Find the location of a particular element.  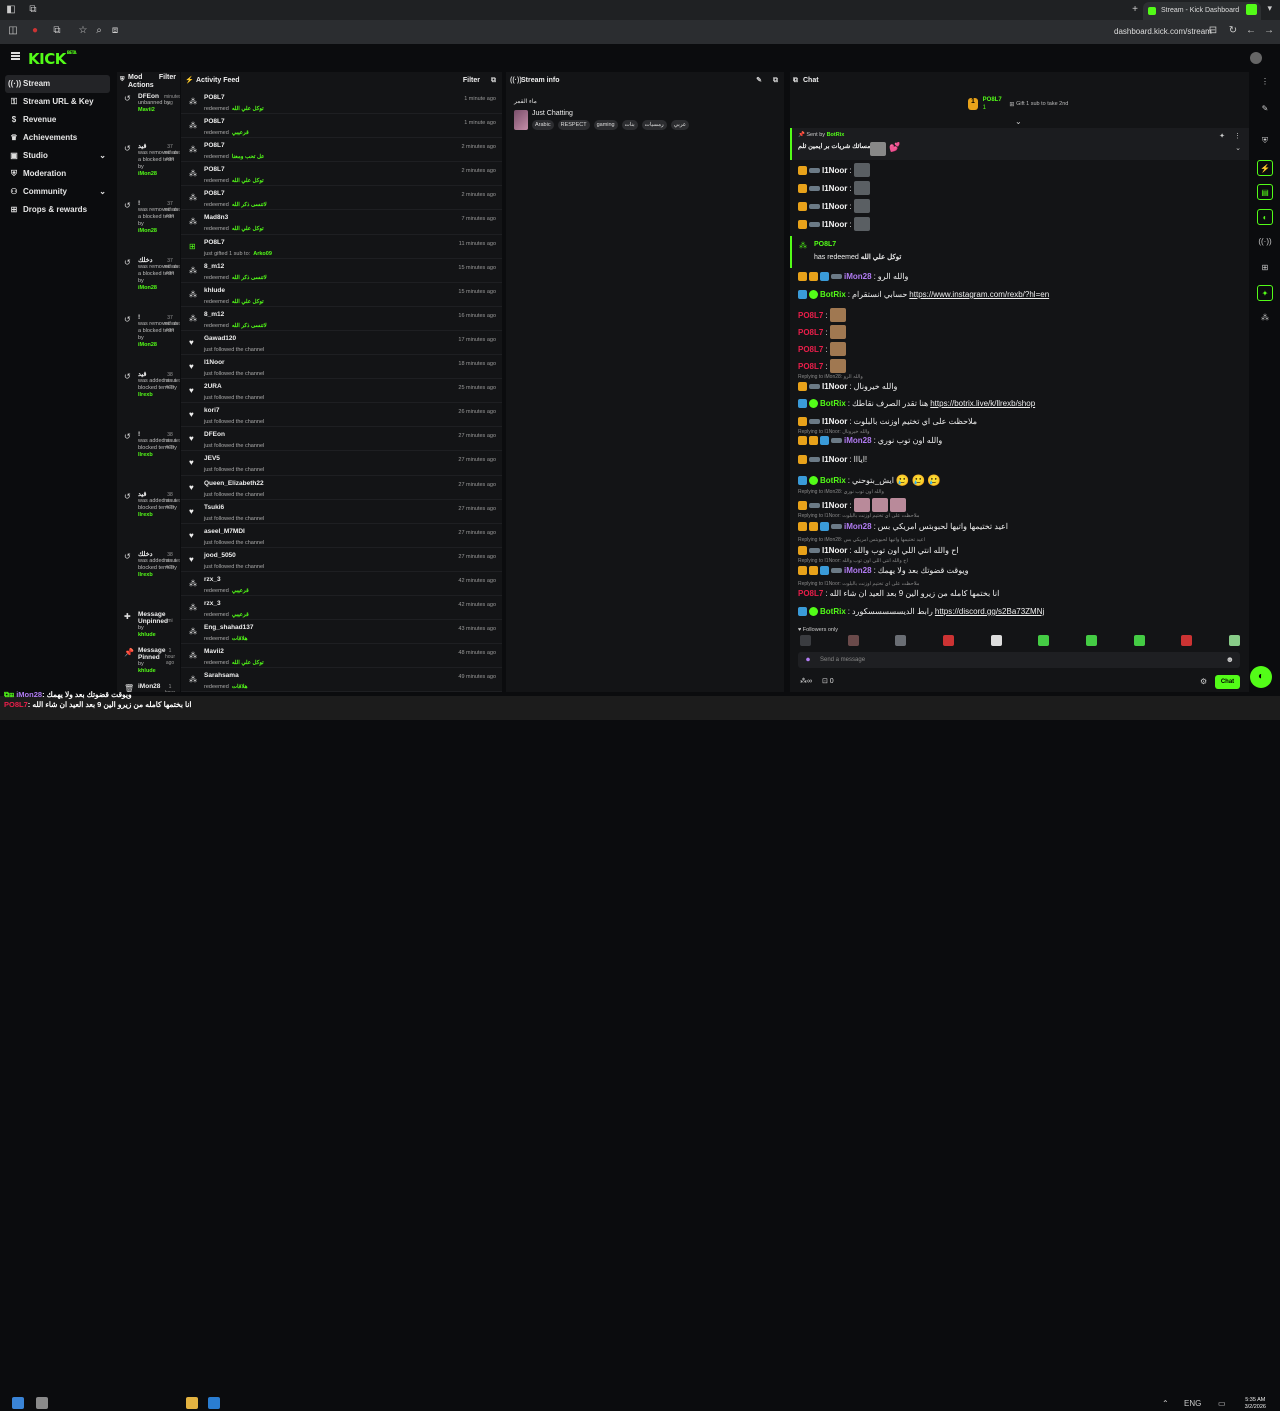

windows-start-icon is located at coordinates (18, 1403).